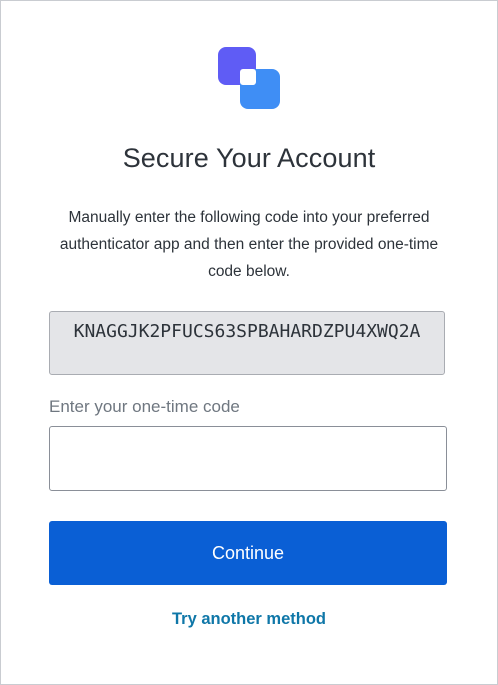 This screenshot has width=498, height=685. What do you see at coordinates (248, 458) in the screenshot?
I see `otp-input` at bounding box center [248, 458].